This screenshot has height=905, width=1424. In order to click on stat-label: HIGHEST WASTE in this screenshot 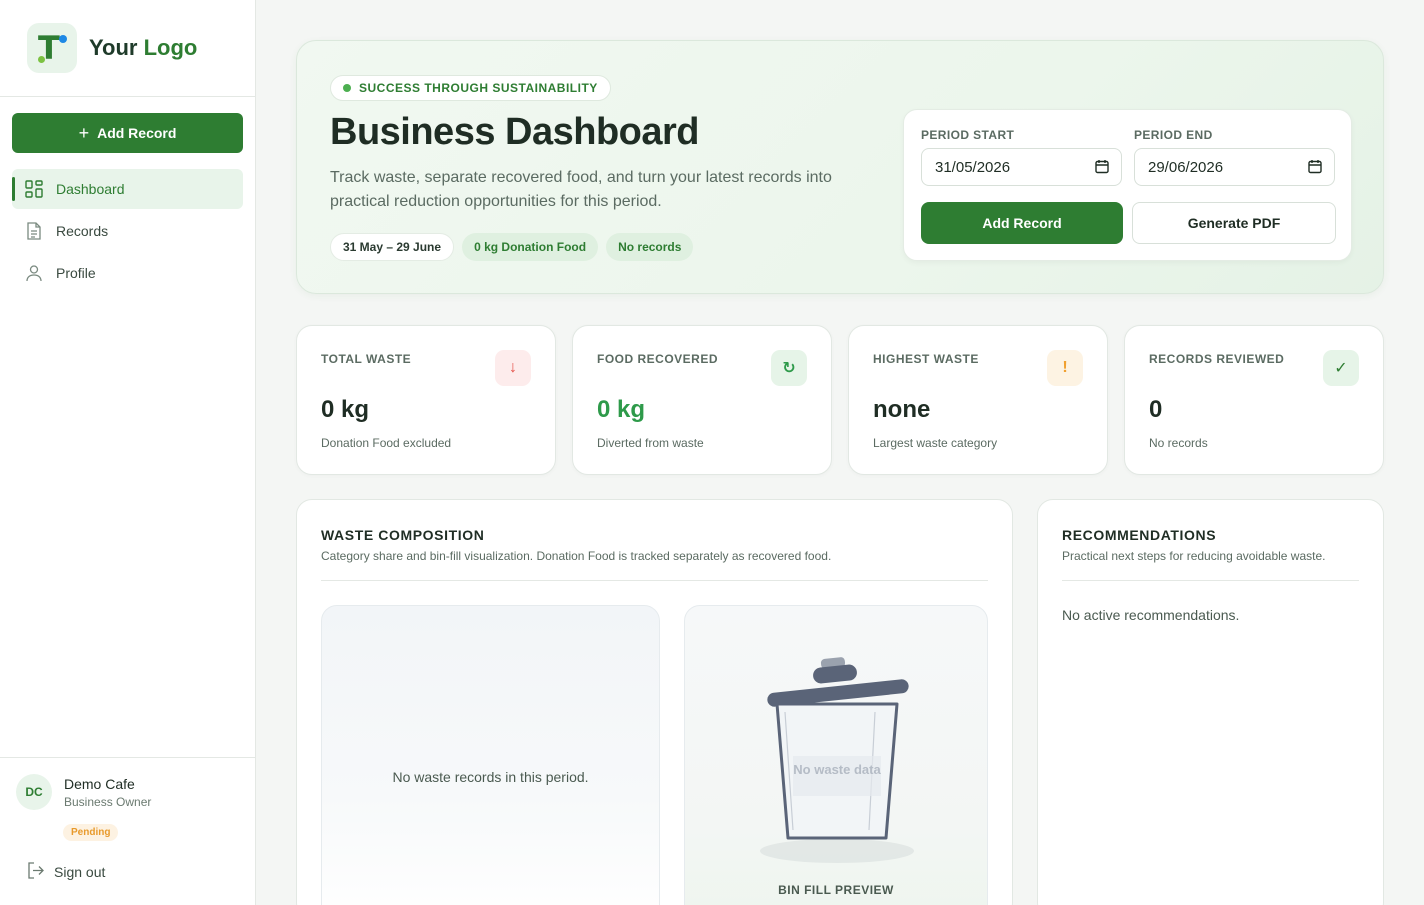, I will do `click(926, 359)`.